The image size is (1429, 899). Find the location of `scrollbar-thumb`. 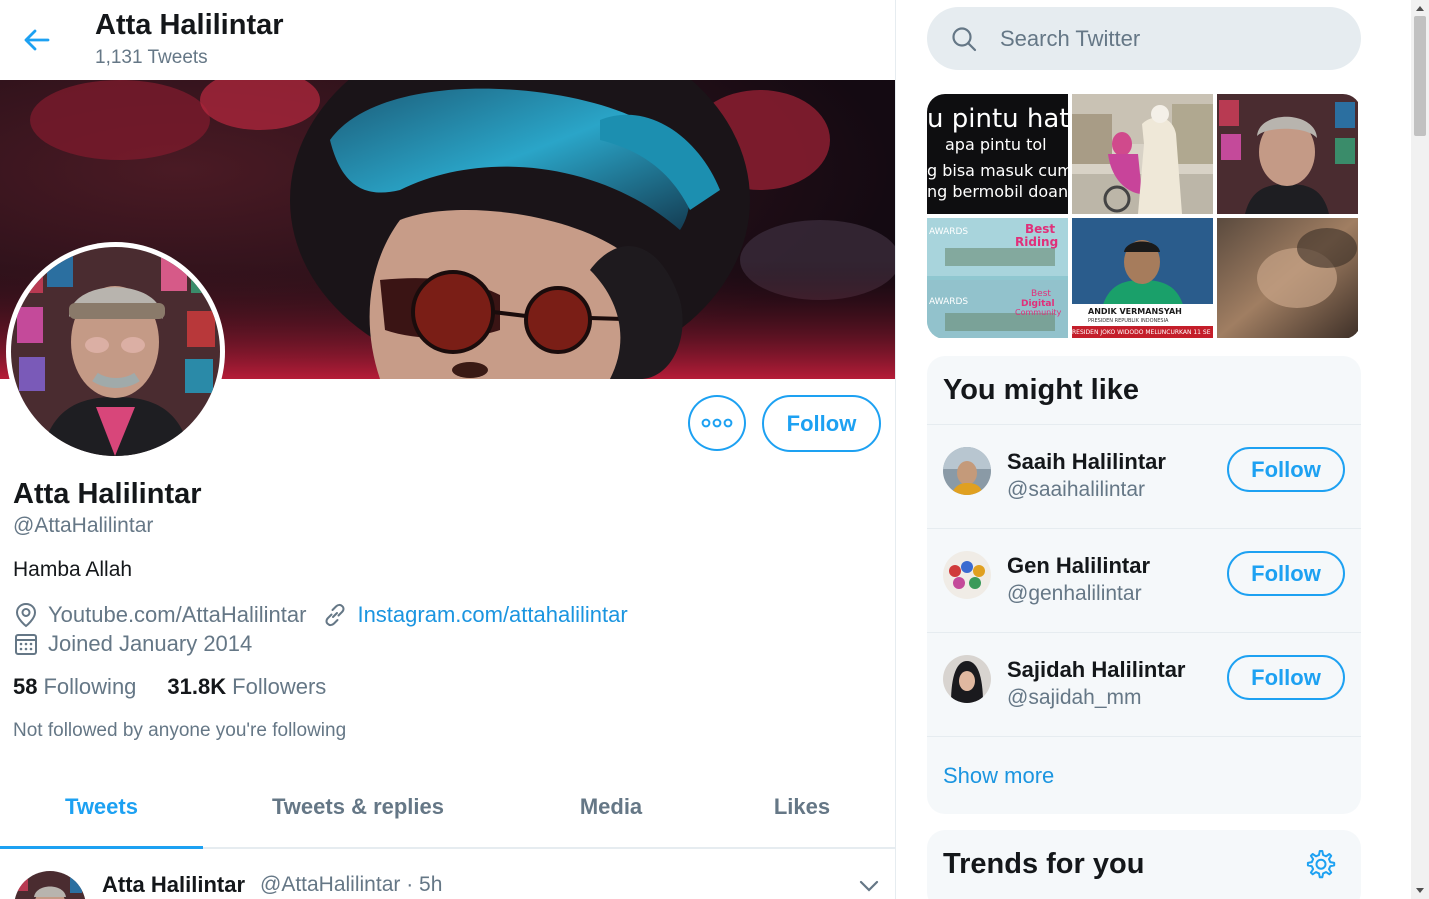

scrollbar-thumb is located at coordinates (1420, 76).